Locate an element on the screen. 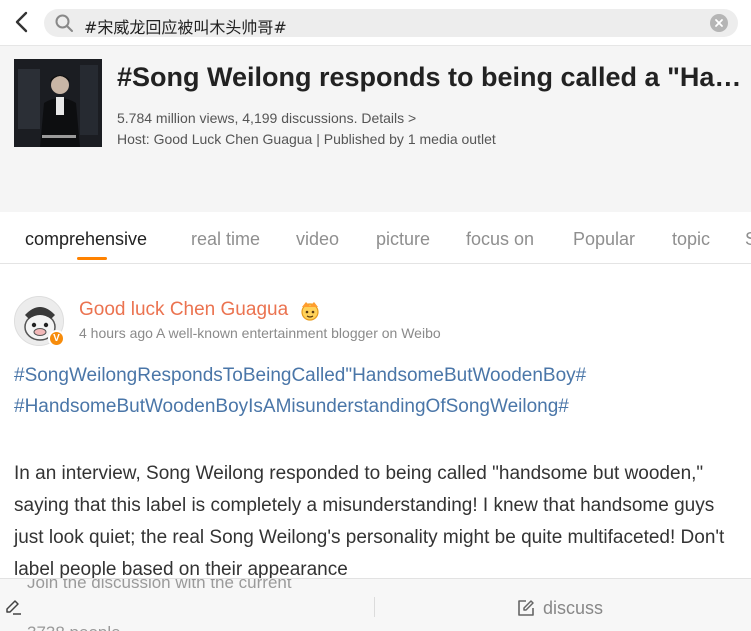  tab-popular: Popular is located at coordinates (604, 239).